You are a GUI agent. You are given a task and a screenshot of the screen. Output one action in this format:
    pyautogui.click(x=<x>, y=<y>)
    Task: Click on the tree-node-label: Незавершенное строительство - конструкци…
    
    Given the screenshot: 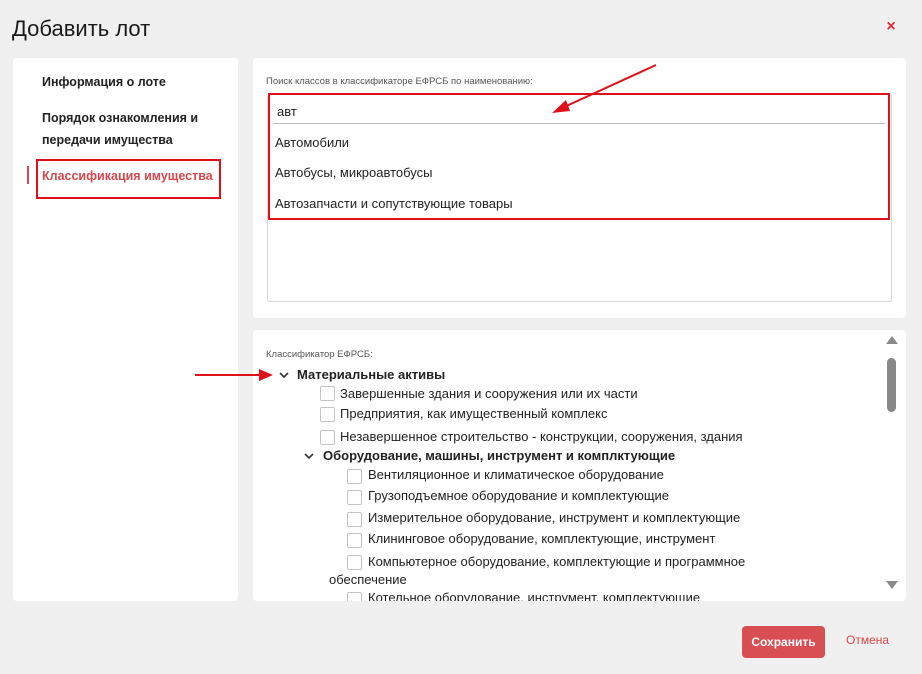 What is the action you would take?
    pyautogui.click(x=541, y=436)
    